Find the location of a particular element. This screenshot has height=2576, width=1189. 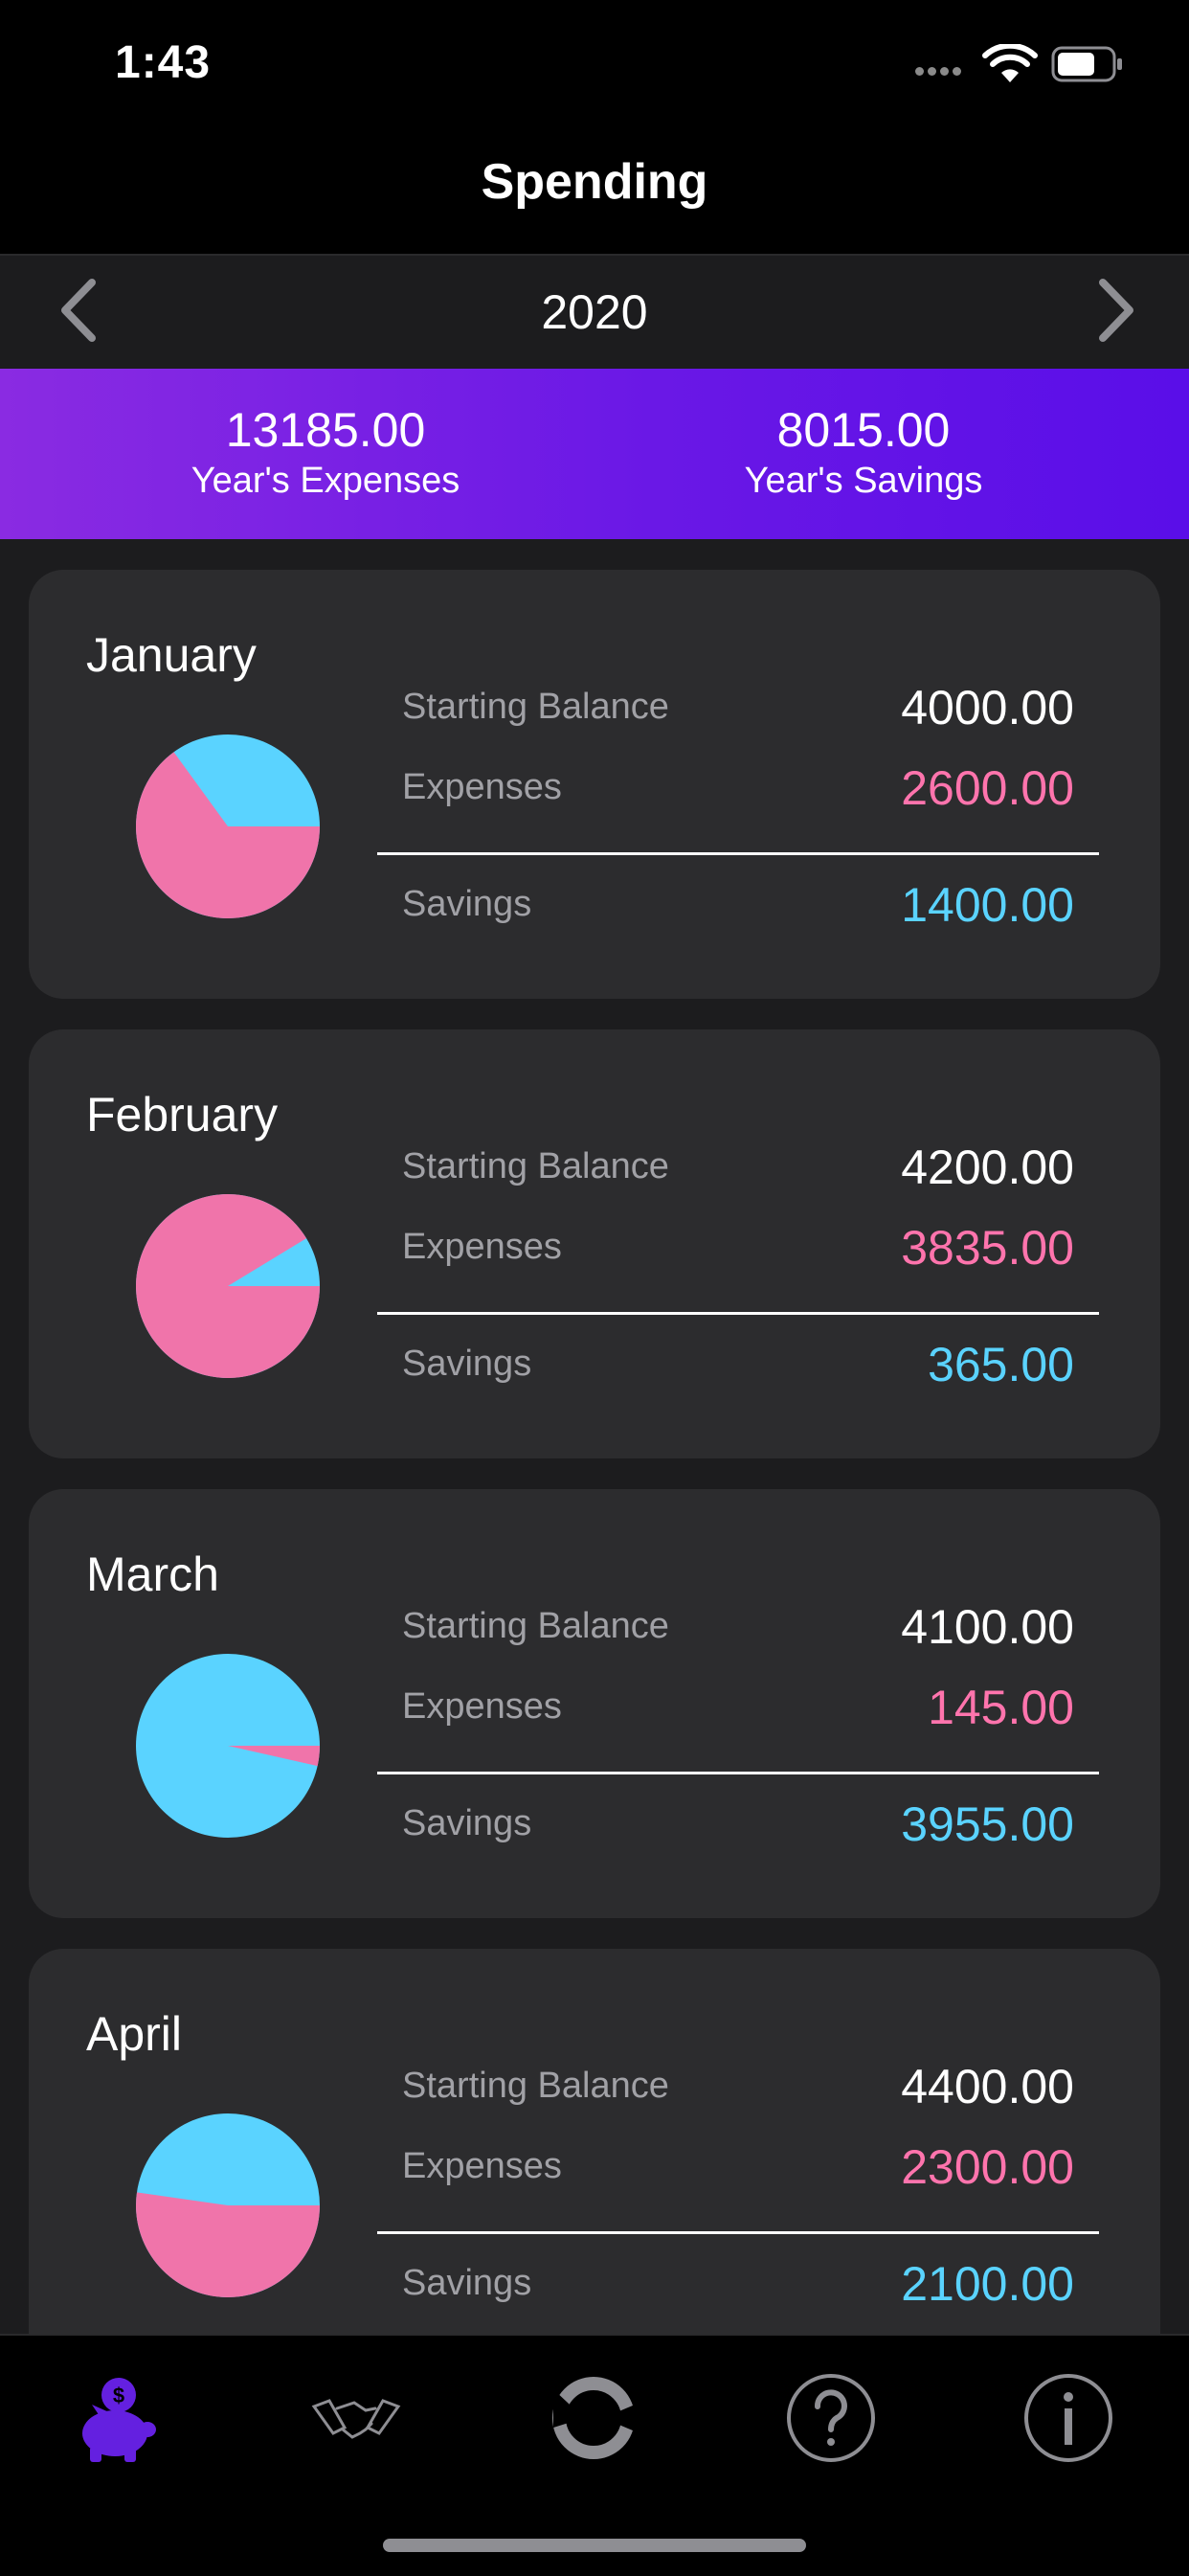

expenses-value: 2600.00 is located at coordinates (987, 788).